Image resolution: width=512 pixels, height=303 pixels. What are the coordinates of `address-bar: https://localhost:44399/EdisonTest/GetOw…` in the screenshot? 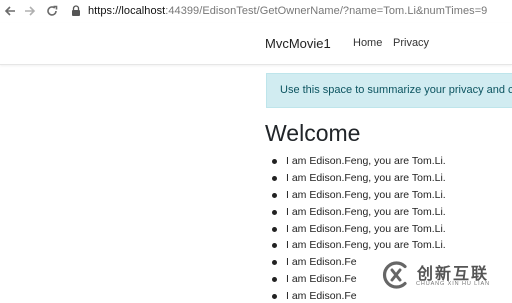 It's located at (287, 11).